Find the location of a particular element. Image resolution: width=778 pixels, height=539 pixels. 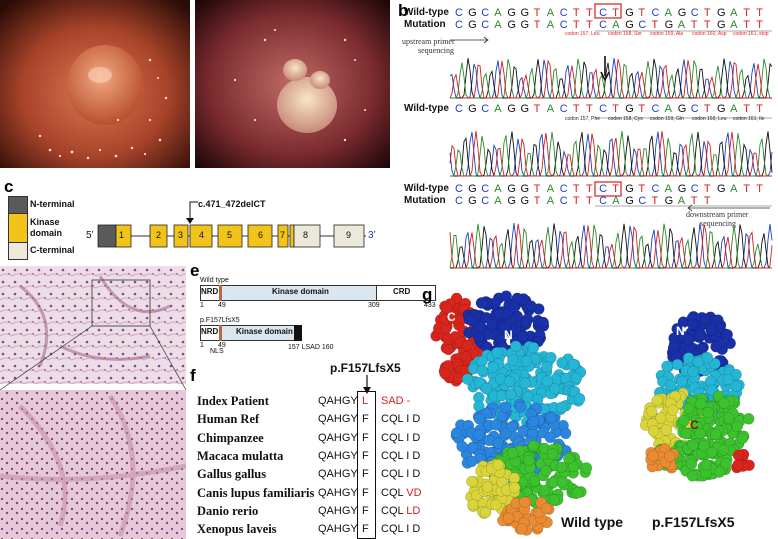

sequence-suffix: CQL LD is located at coordinates (401, 510).